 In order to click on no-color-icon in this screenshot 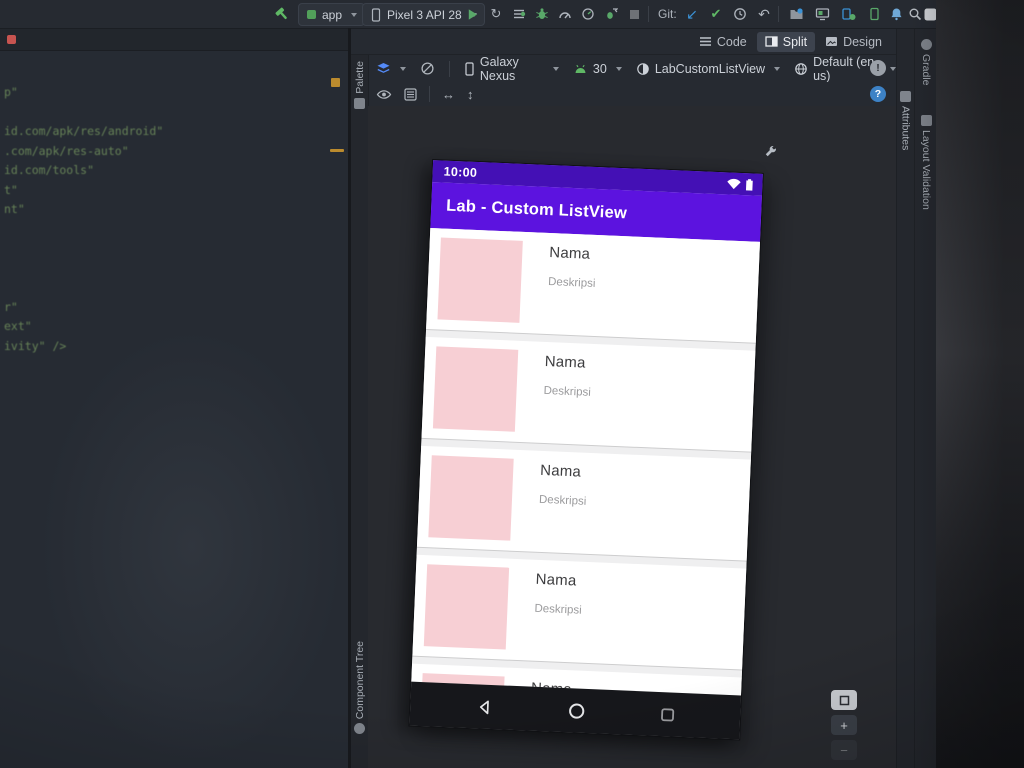, I will do `click(427, 68)`.